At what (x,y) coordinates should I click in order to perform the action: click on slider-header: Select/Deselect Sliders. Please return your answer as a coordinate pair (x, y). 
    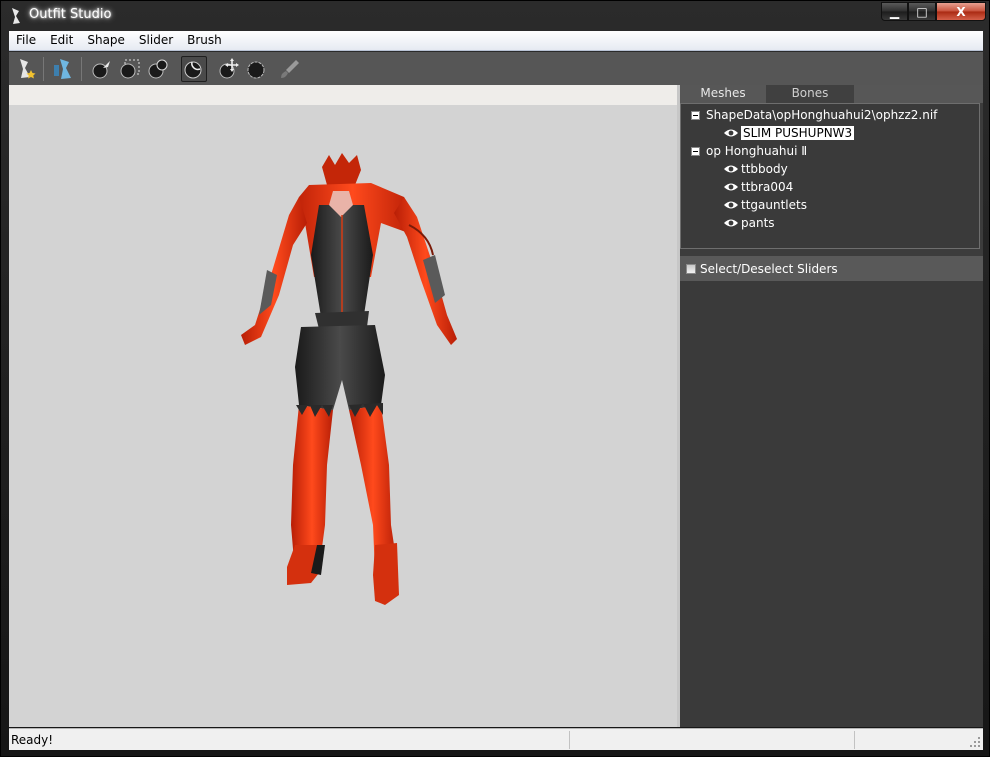
    Looking at the image, I should click on (831, 268).